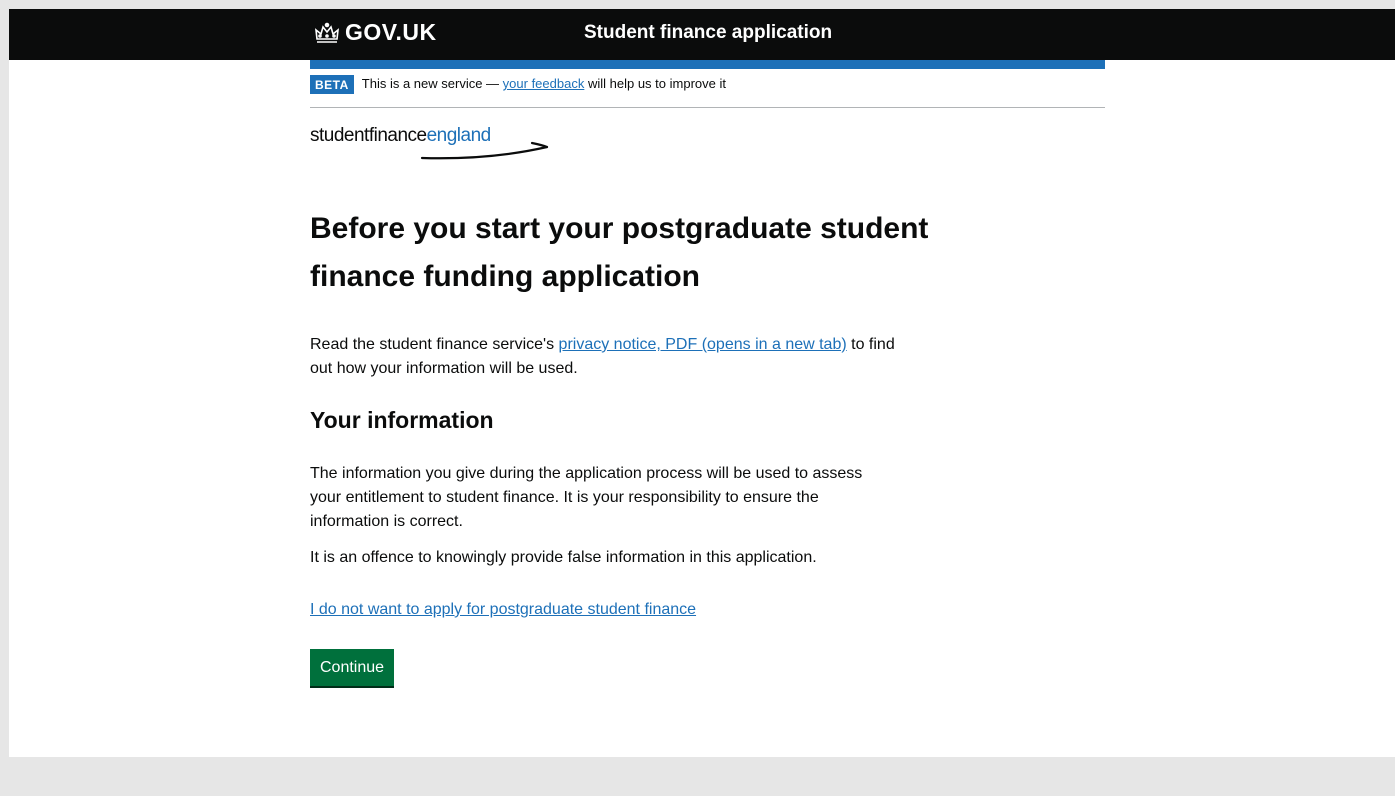 The height and width of the screenshot is (796, 1395). I want to click on phase-text-after: will help us to improve it, so click(656, 83).